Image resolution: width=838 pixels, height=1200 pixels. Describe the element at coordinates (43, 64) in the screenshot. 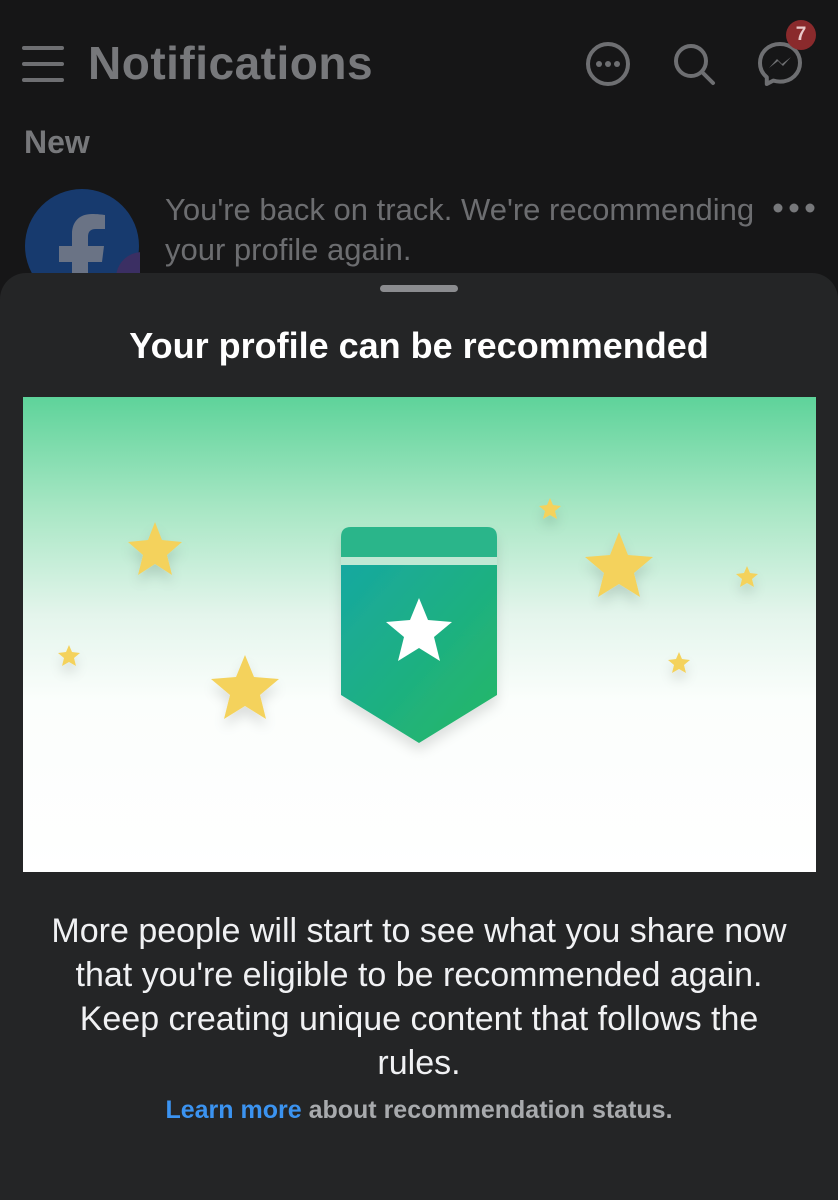

I see `menu-icon` at that location.